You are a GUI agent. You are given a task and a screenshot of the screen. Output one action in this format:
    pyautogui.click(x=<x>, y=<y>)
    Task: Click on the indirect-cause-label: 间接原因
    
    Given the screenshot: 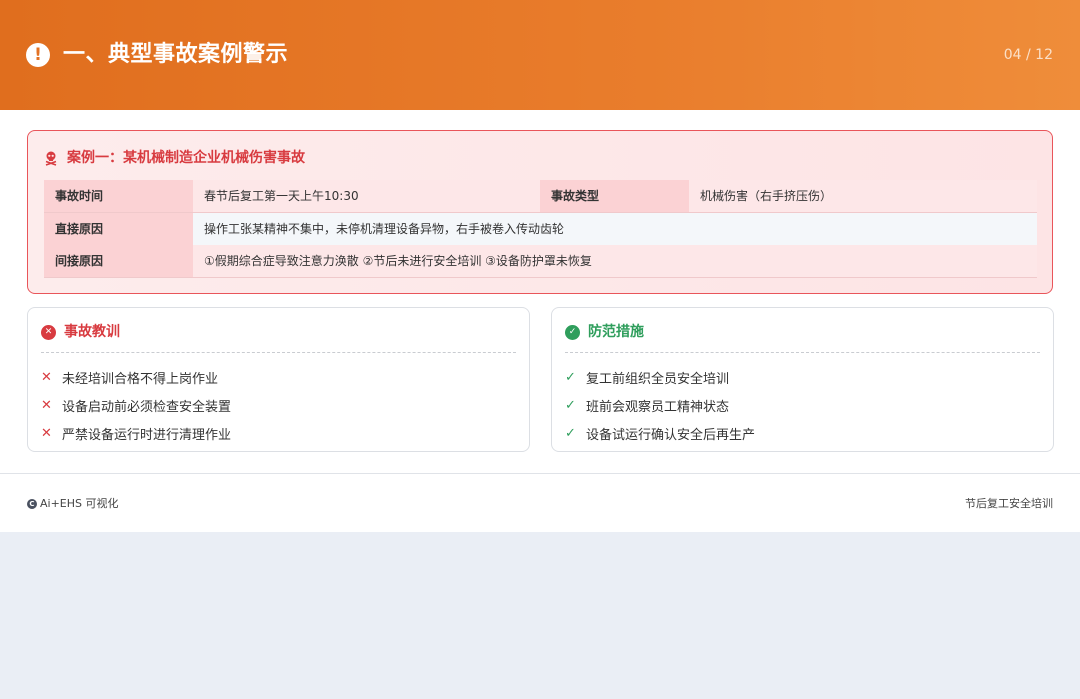 What is the action you would take?
    pyautogui.click(x=118, y=261)
    